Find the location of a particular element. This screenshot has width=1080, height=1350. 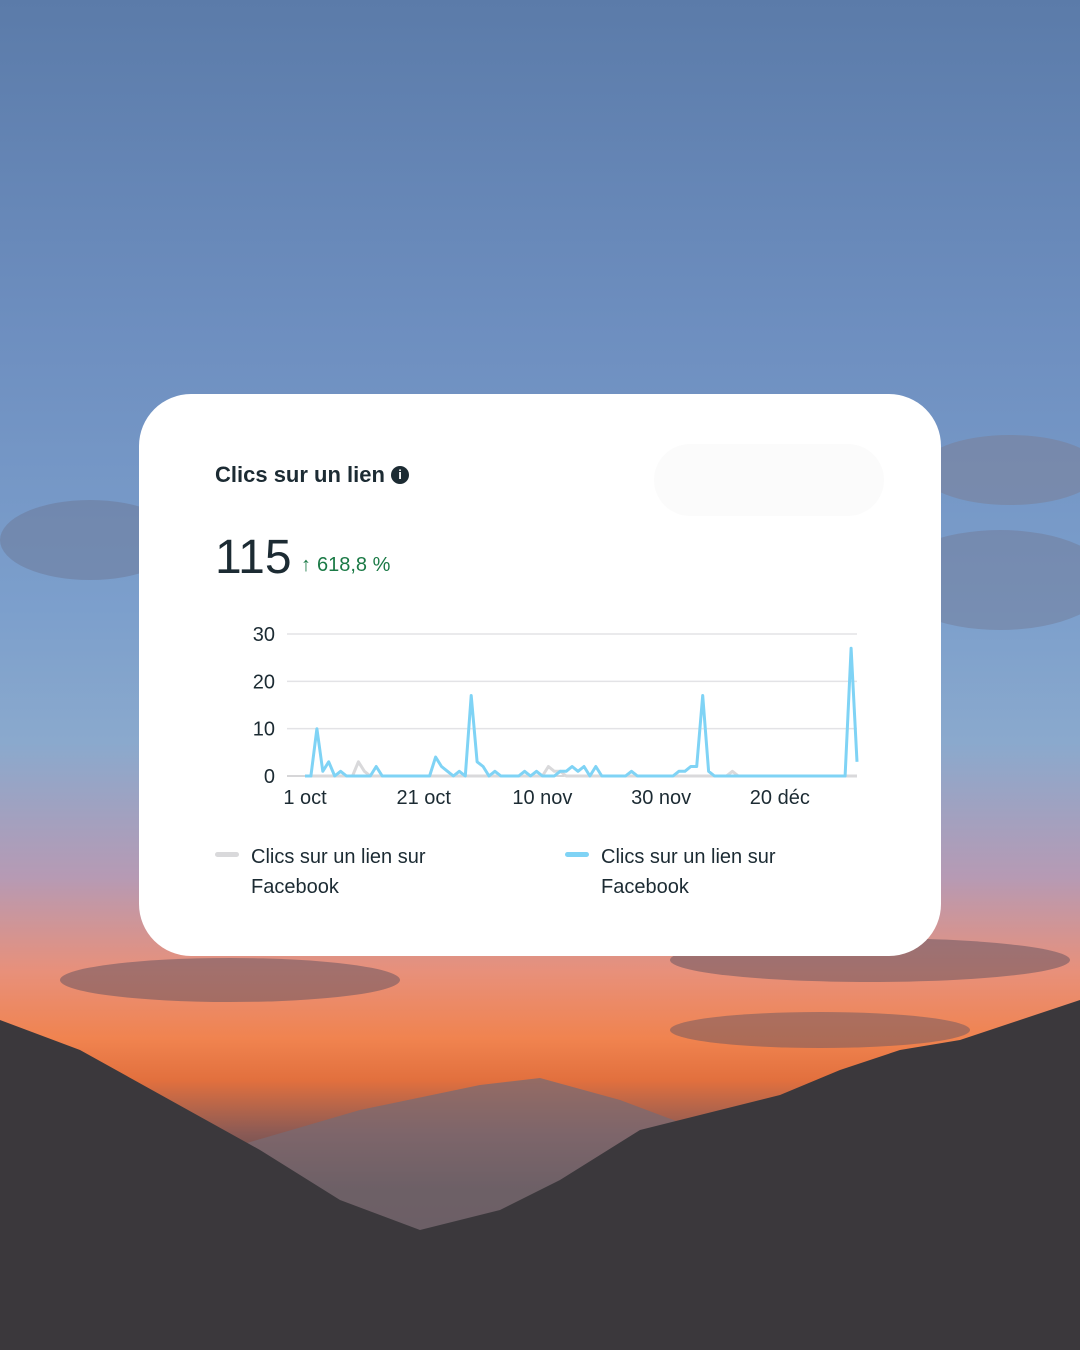

y-tick-label: 20 is located at coordinates (264, 682).